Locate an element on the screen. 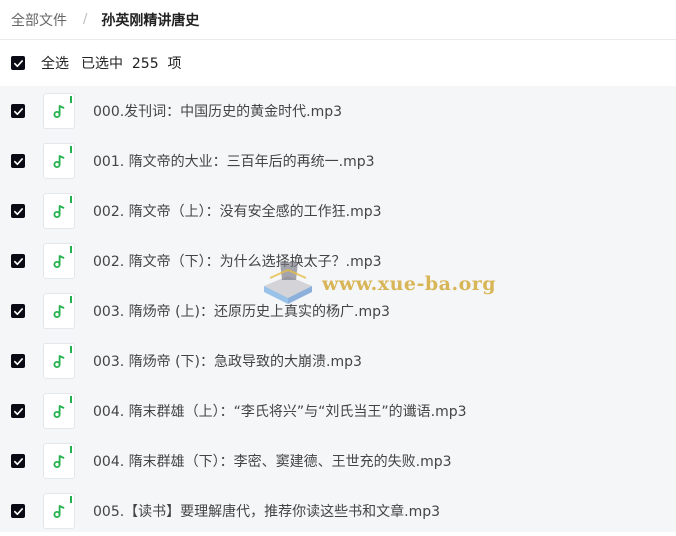 Image resolution: width=676 pixels, height=536 pixels. file-name: 002. 隋文帝（下）：为什么选择换太子？.mp3 is located at coordinates (237, 261).